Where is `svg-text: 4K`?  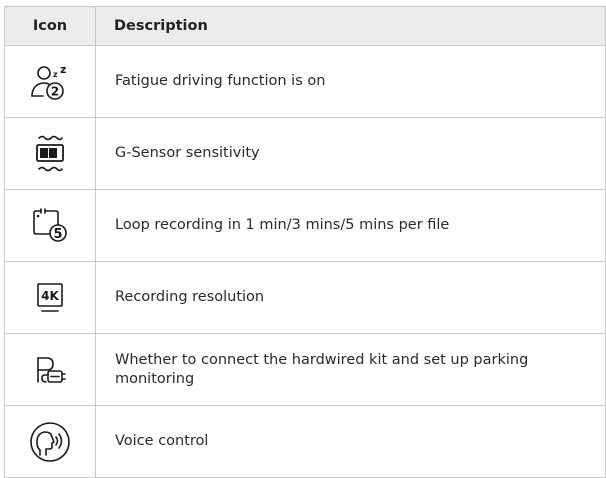 svg-text: 4K is located at coordinates (50, 296).